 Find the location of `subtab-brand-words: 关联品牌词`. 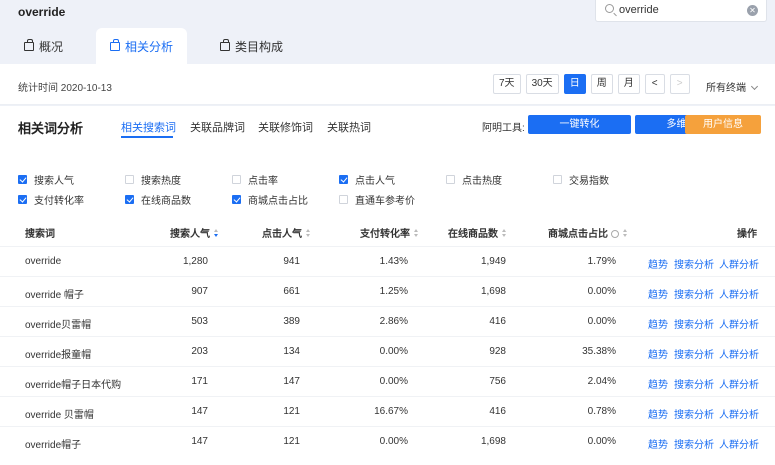

subtab-brand-words: 关联品牌词 is located at coordinates (217, 127).